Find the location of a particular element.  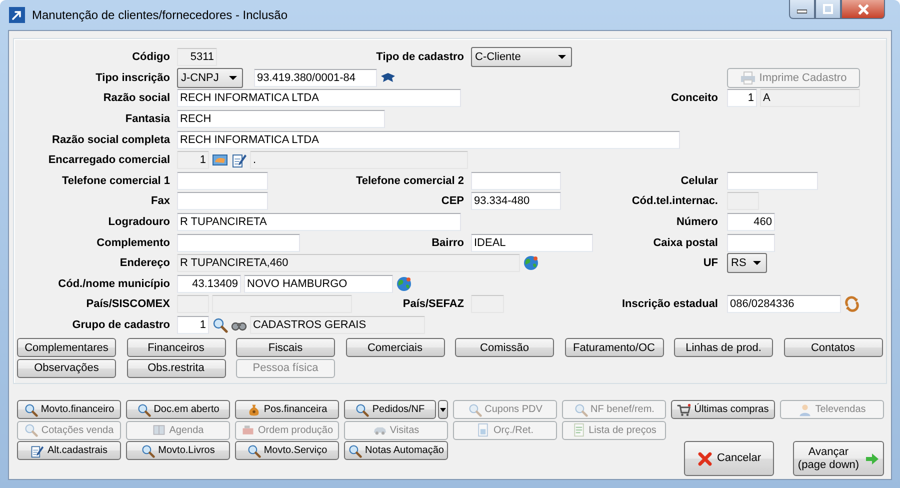

field-label: Tipo inscrição is located at coordinates (132, 78).